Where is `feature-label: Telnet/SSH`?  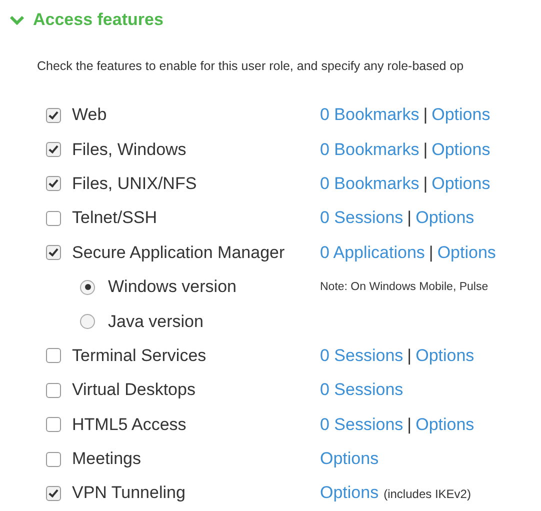
feature-label: Telnet/SSH is located at coordinates (115, 218).